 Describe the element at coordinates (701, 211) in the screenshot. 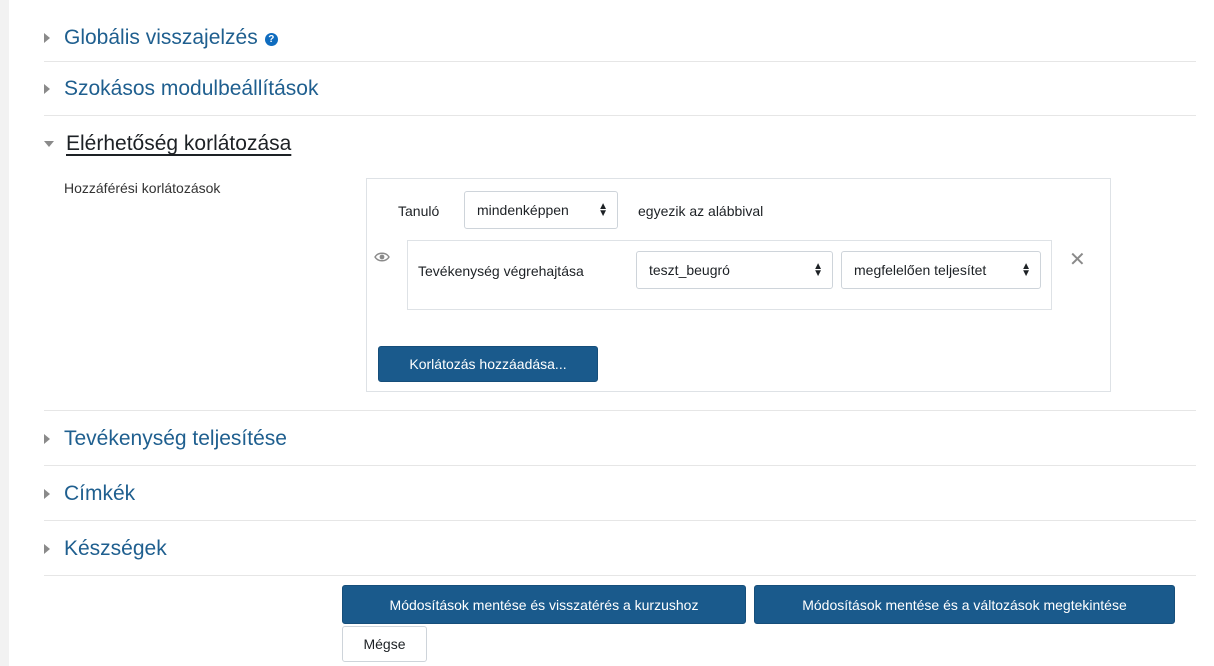

I see `match-condition-text: egyezik az alábbival` at that location.